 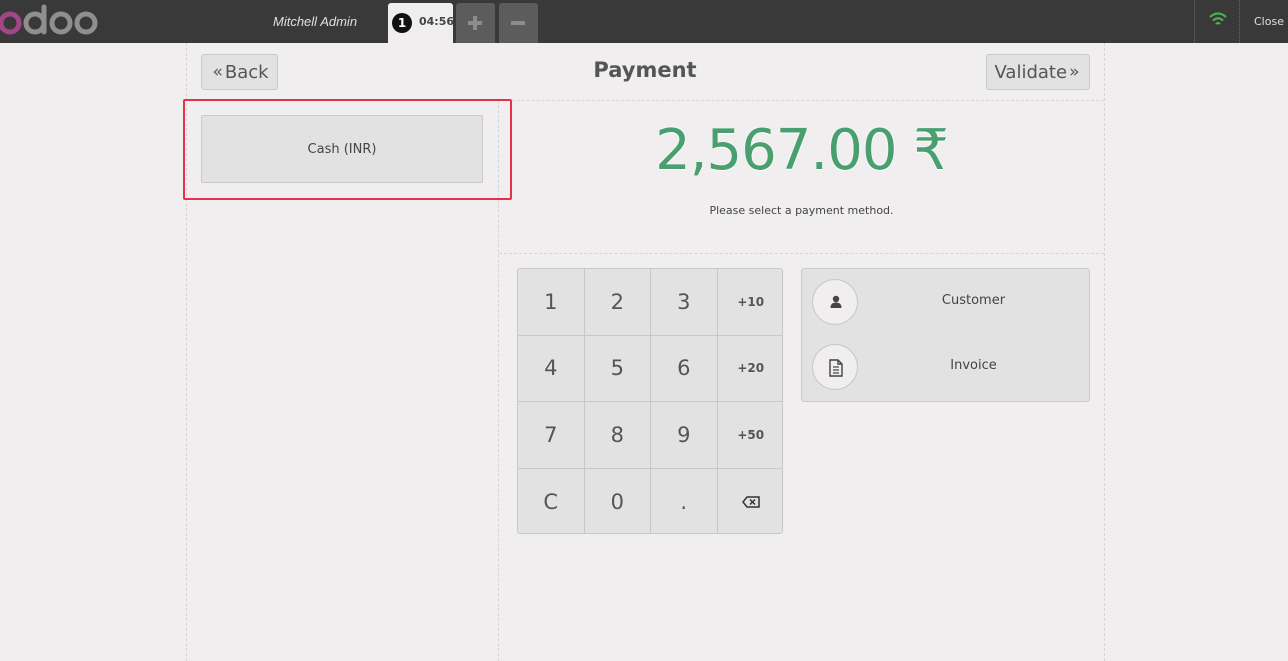 What do you see at coordinates (973, 365) in the screenshot?
I see `invoice-label: Invoice` at bounding box center [973, 365].